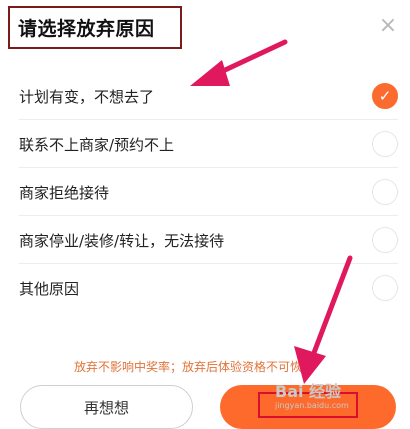 The width and height of the screenshot is (410, 429). Describe the element at coordinates (205, 96) in the screenshot. I see `reason-option-plan-changed: 计划有变，不想去了 ✓` at that location.